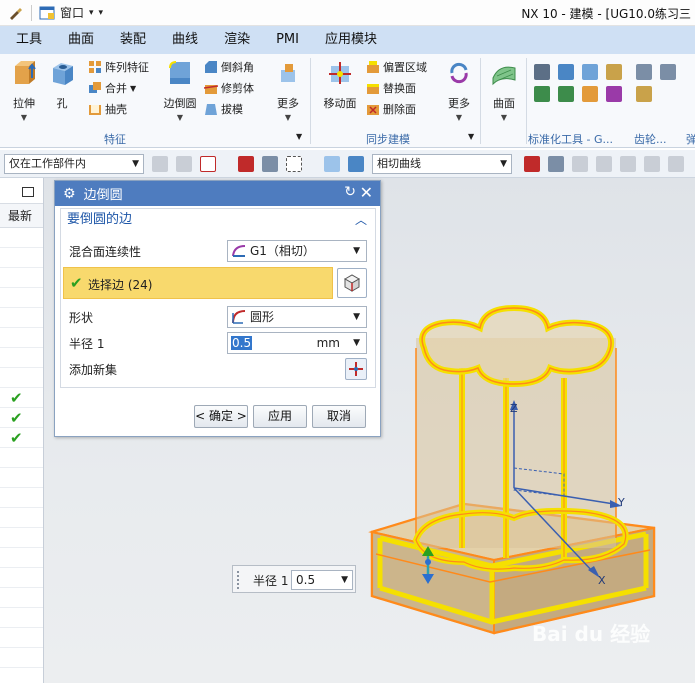 The image size is (695, 683). I want to click on edge-blend-button: 边倒圆 ▼, so click(180, 90).